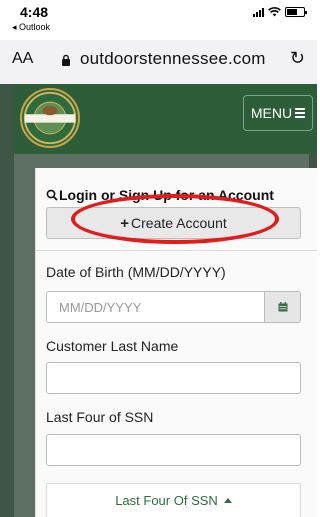 This screenshot has height=517, width=320. What do you see at coordinates (166, 195) in the screenshot?
I see `login-title-text: Login or Sign Up for an Account` at bounding box center [166, 195].